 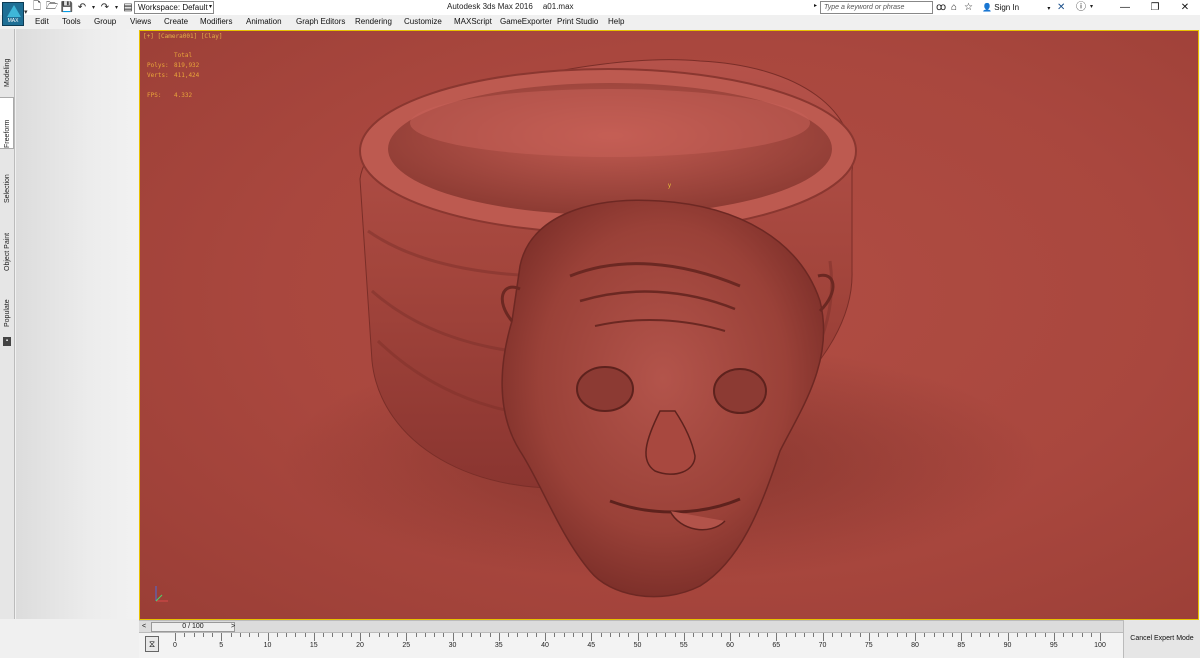 What do you see at coordinates (37, 7) in the screenshot?
I see `new-file-icon: 🗋` at bounding box center [37, 7].